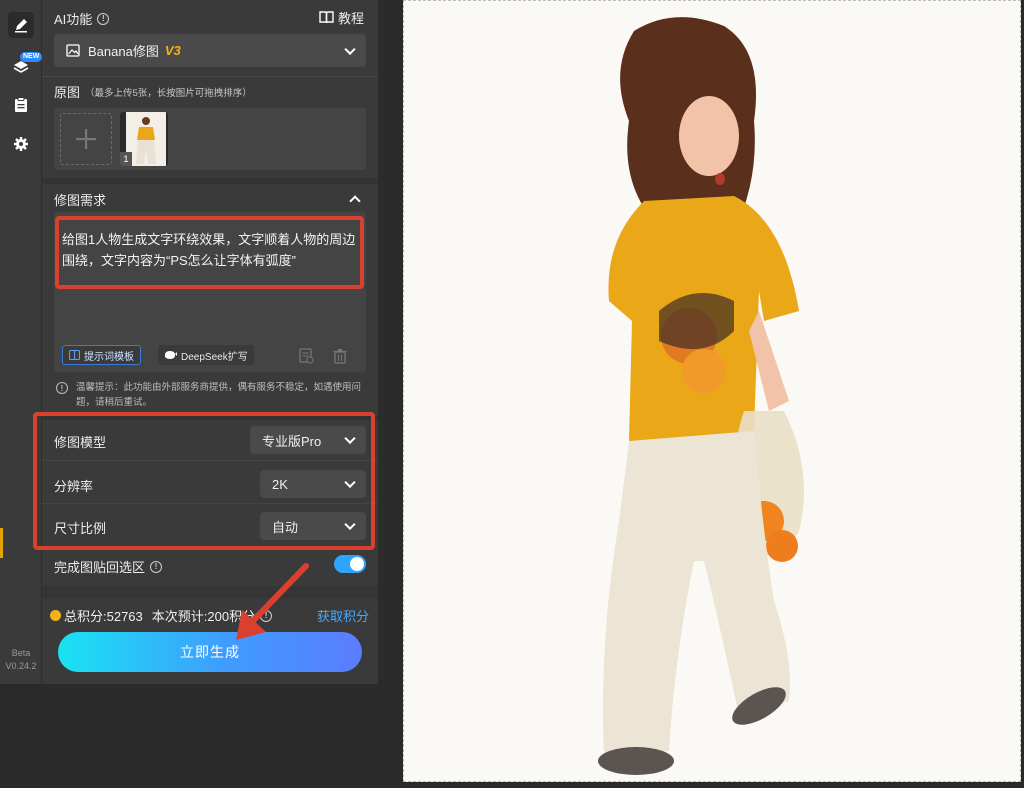  I want to click on deepseek-label: DeepSeek扩写, so click(214, 357).